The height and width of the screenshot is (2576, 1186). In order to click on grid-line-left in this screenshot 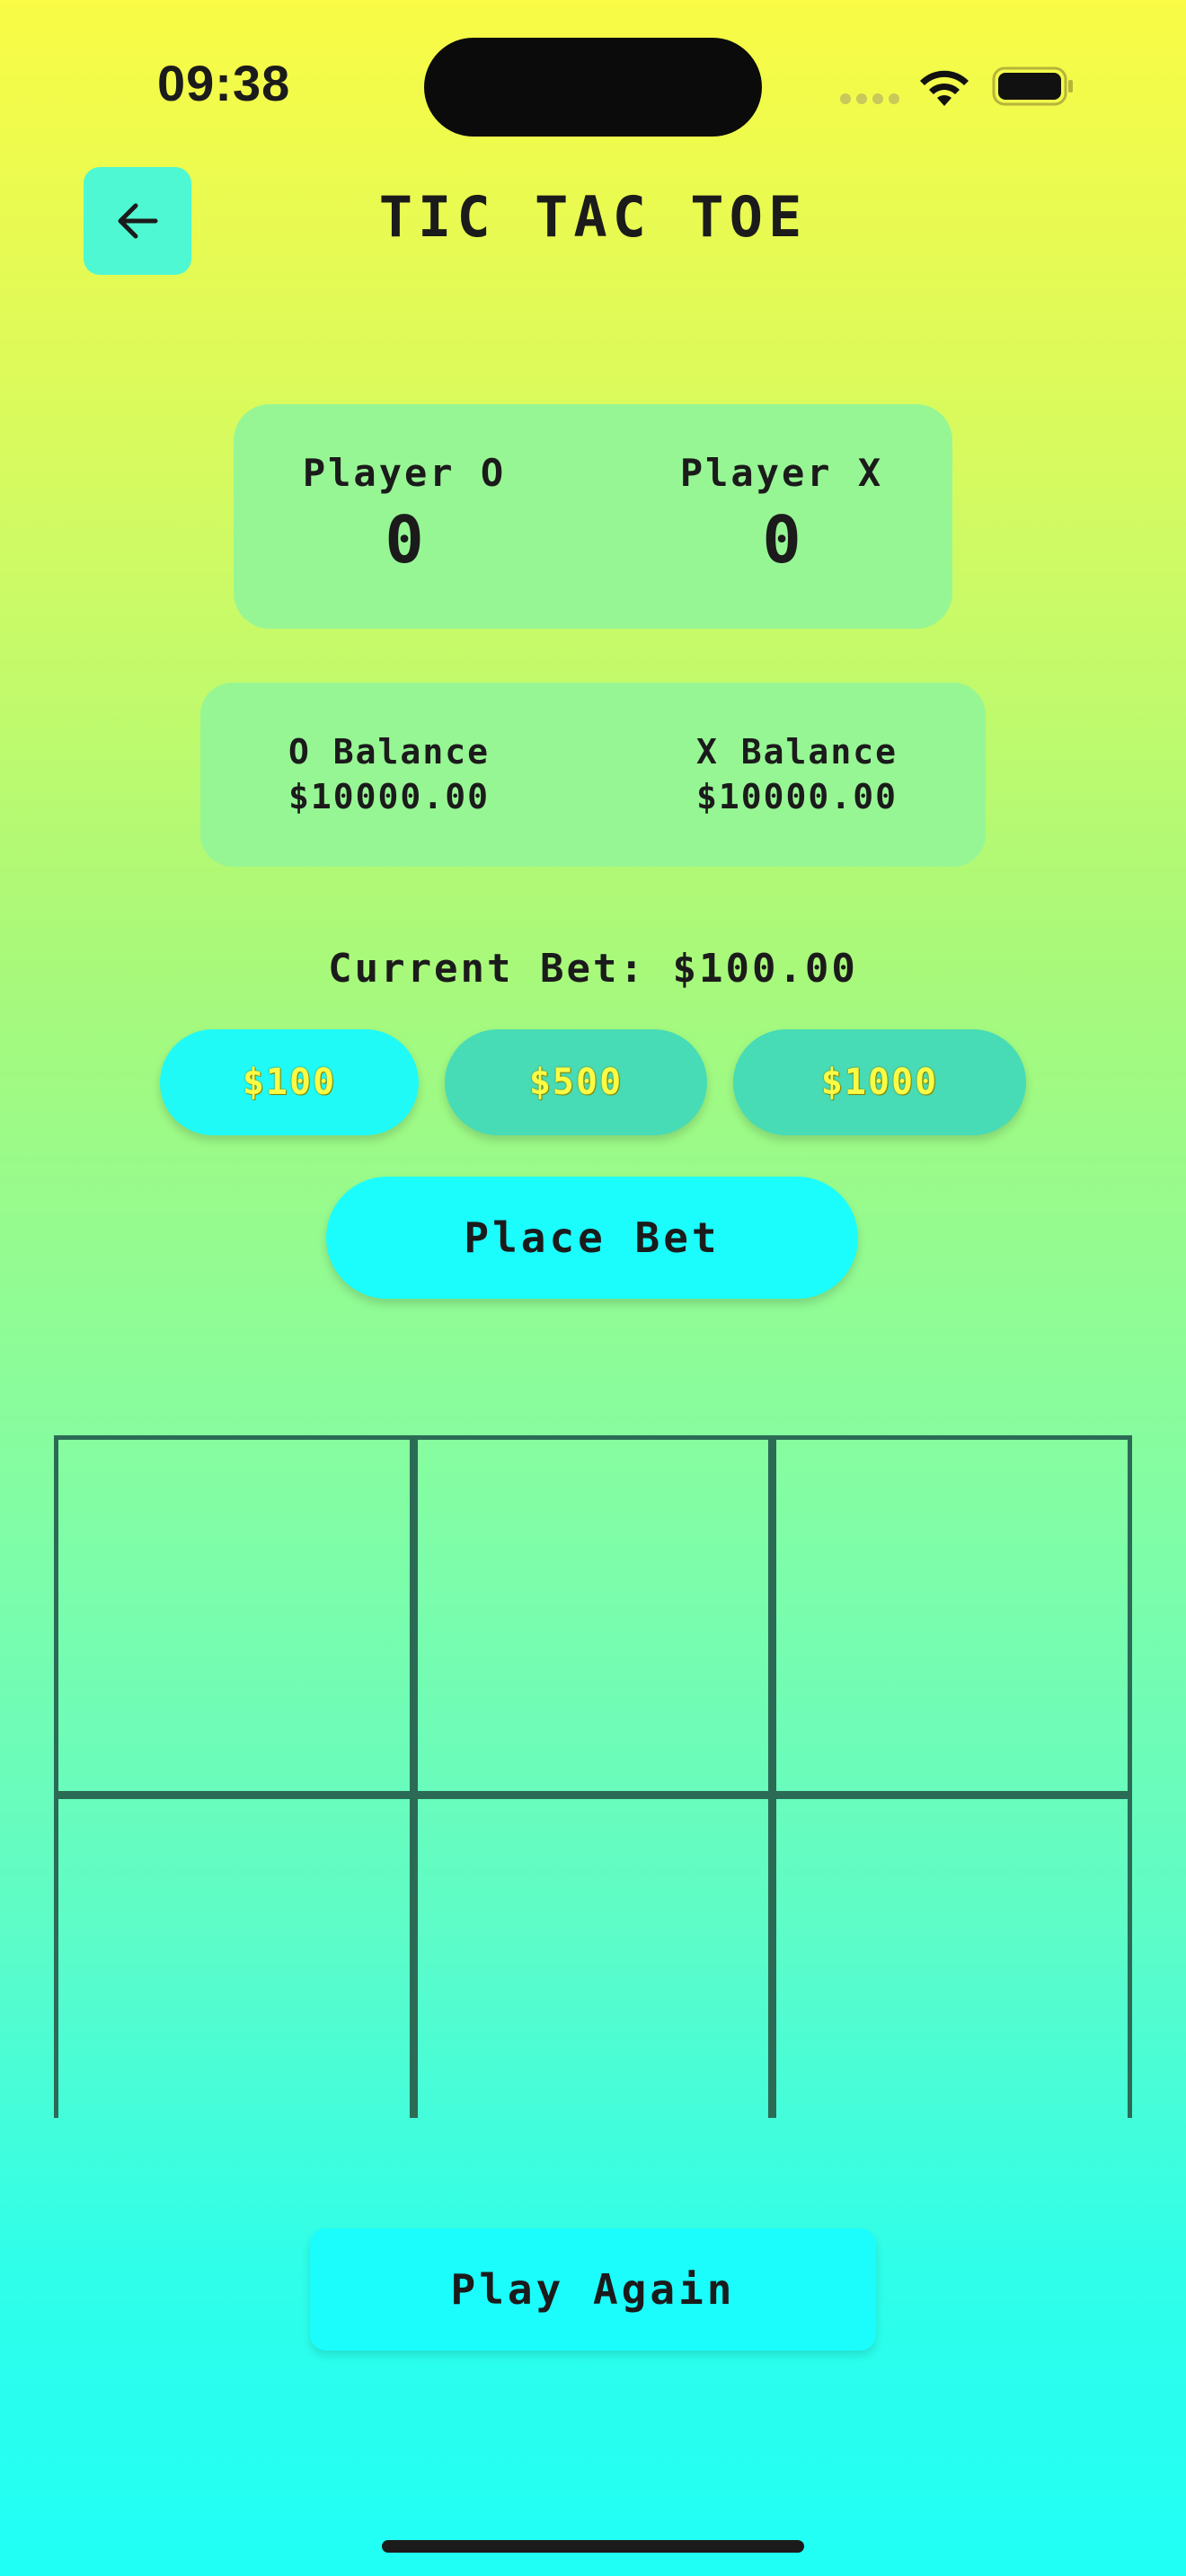, I will do `click(56, 1776)`.